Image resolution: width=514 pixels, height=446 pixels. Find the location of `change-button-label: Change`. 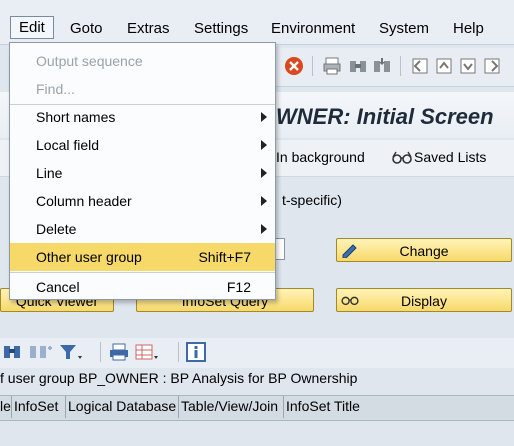

change-button-label: Change is located at coordinates (424, 251).